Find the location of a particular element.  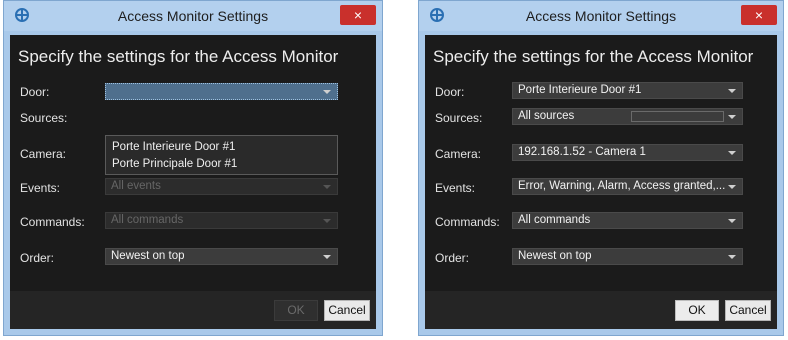

sources-combo: All sources is located at coordinates (627, 116).